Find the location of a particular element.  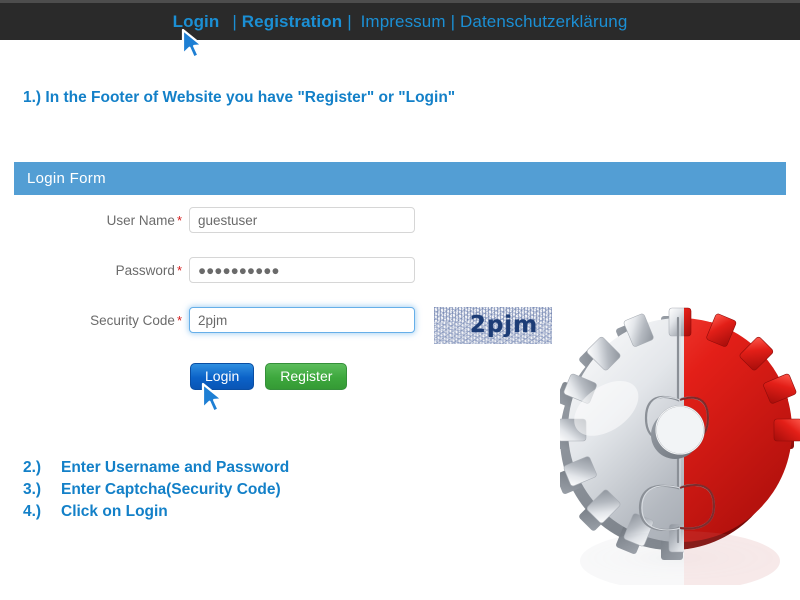

step-3-text: Enter Captcha(Security Code) is located at coordinates (171, 489).